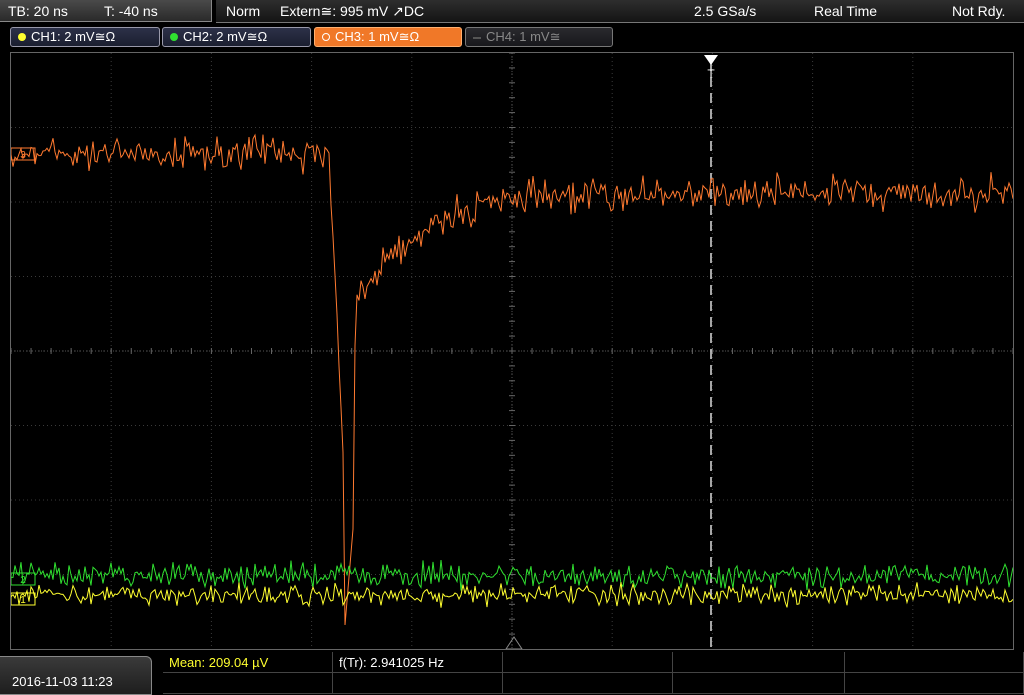 Image resolution: width=1024 pixels, height=695 pixels. What do you see at coordinates (711, 74) in the screenshot?
I see `trigger-marker-label: T` at bounding box center [711, 74].